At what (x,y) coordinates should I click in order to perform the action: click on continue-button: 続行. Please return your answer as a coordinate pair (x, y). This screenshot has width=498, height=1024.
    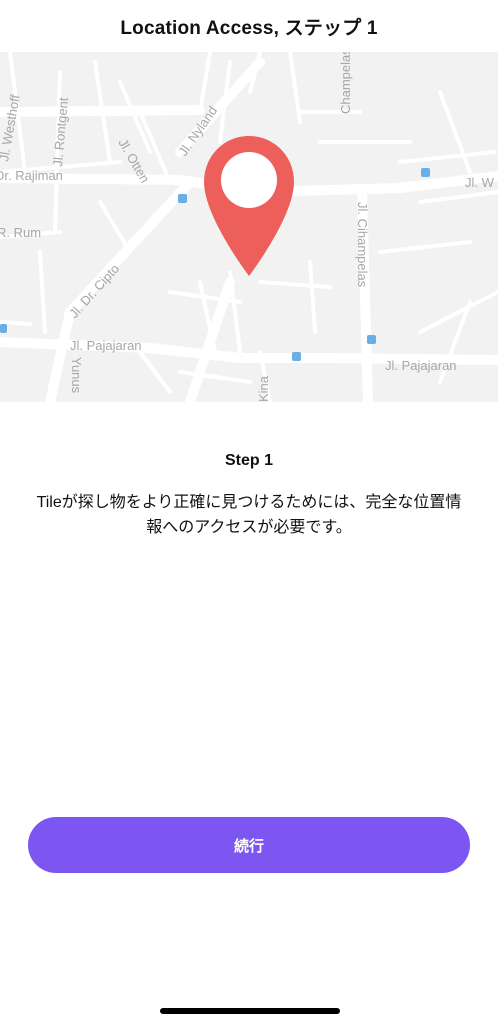
    Looking at the image, I should click on (249, 845).